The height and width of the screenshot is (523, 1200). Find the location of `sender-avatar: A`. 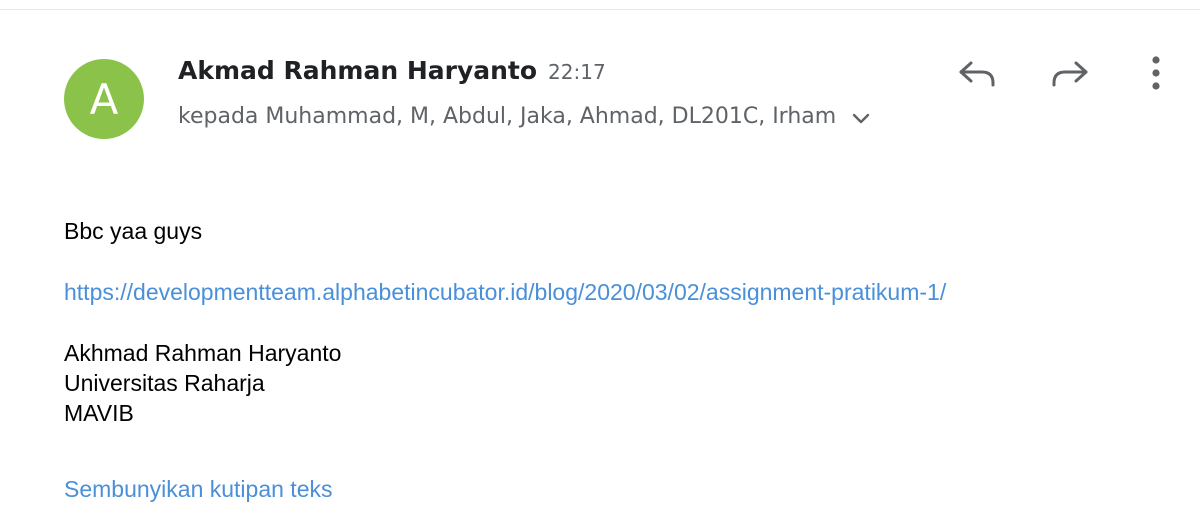

sender-avatar: A is located at coordinates (104, 99).